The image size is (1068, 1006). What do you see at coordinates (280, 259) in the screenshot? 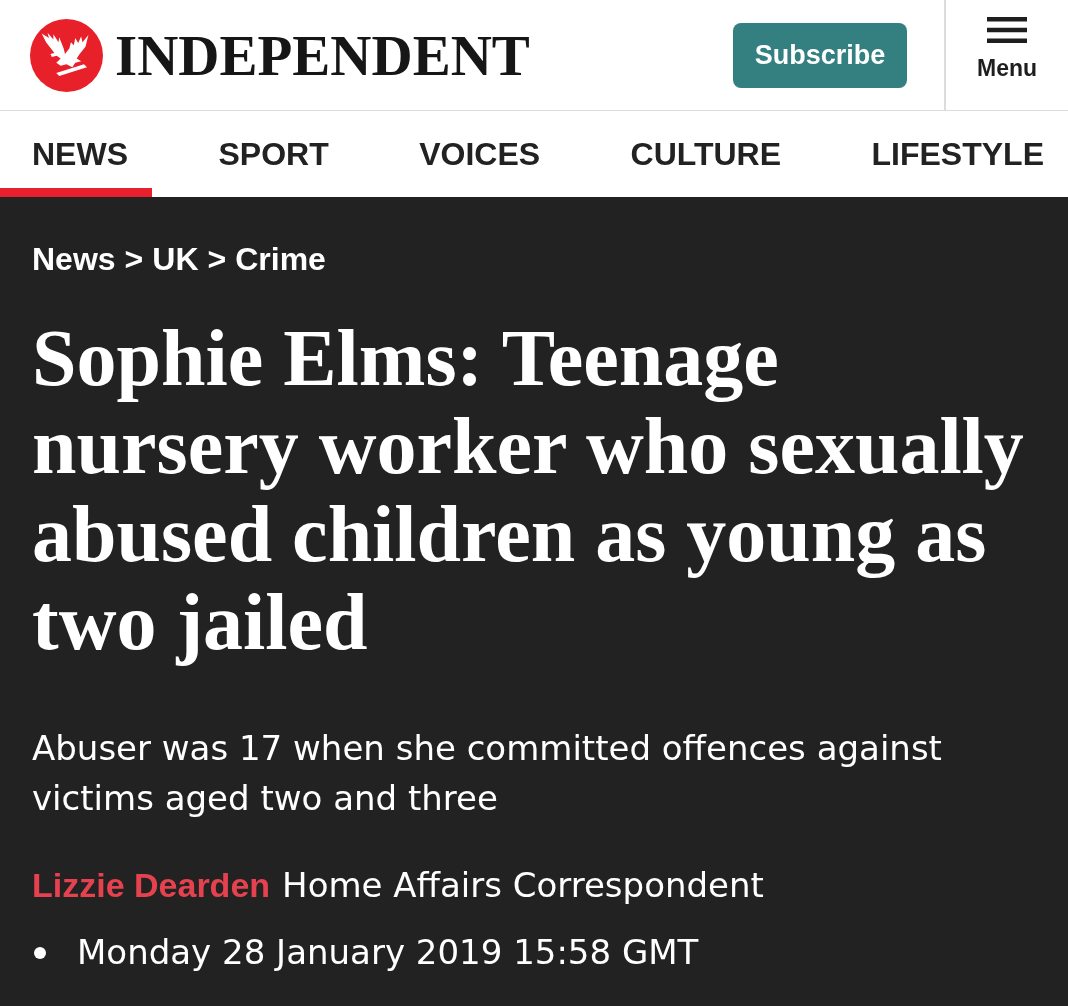
I see `breadcrumb-link: Crime` at bounding box center [280, 259].